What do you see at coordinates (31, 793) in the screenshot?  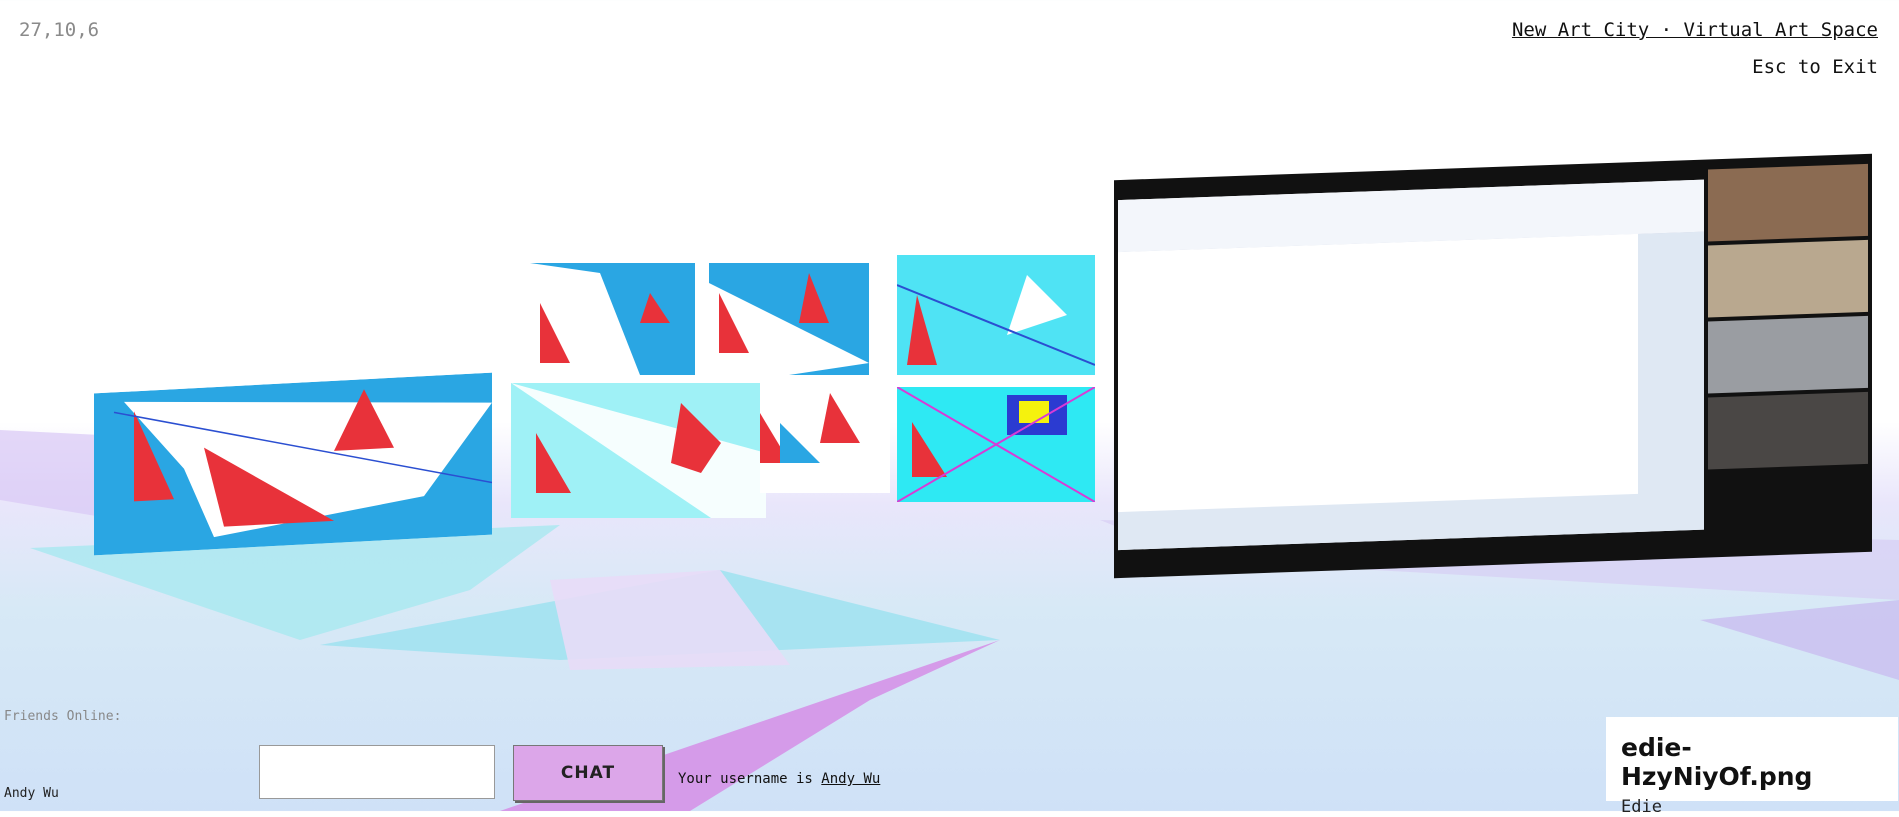 I see `friend-name: Andy Wu` at bounding box center [31, 793].